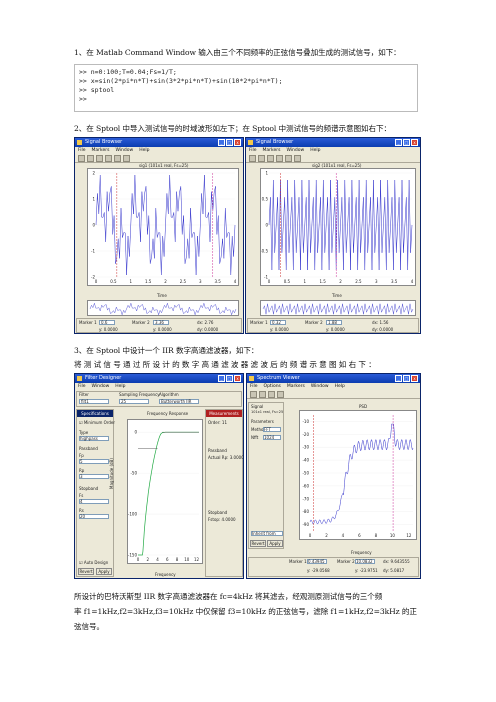 This screenshot has height=702, width=496. Describe the element at coordinates (335, 329) in the screenshot. I see `y2-readout: y: 0.0000` at that location.